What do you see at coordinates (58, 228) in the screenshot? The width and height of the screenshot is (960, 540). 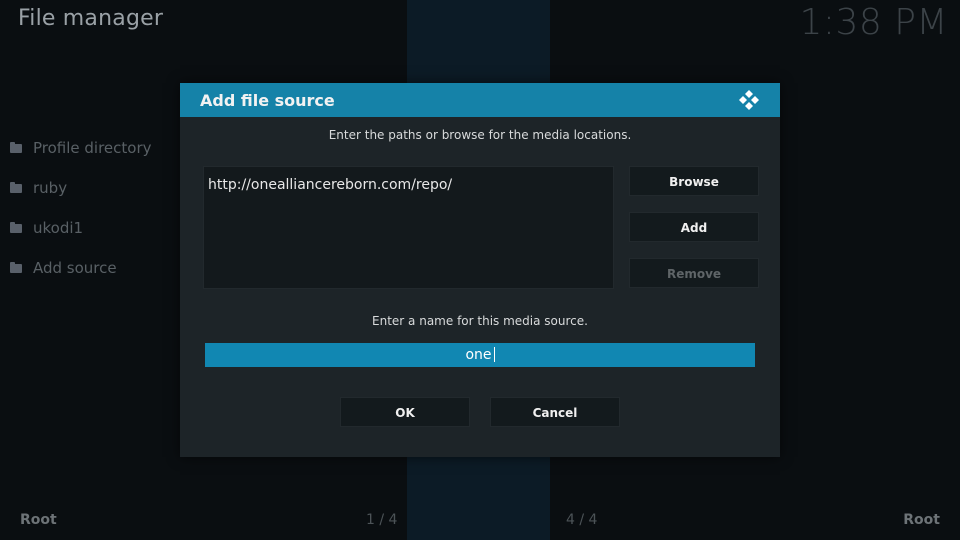 I see `source-item-label: ukodi1` at bounding box center [58, 228].